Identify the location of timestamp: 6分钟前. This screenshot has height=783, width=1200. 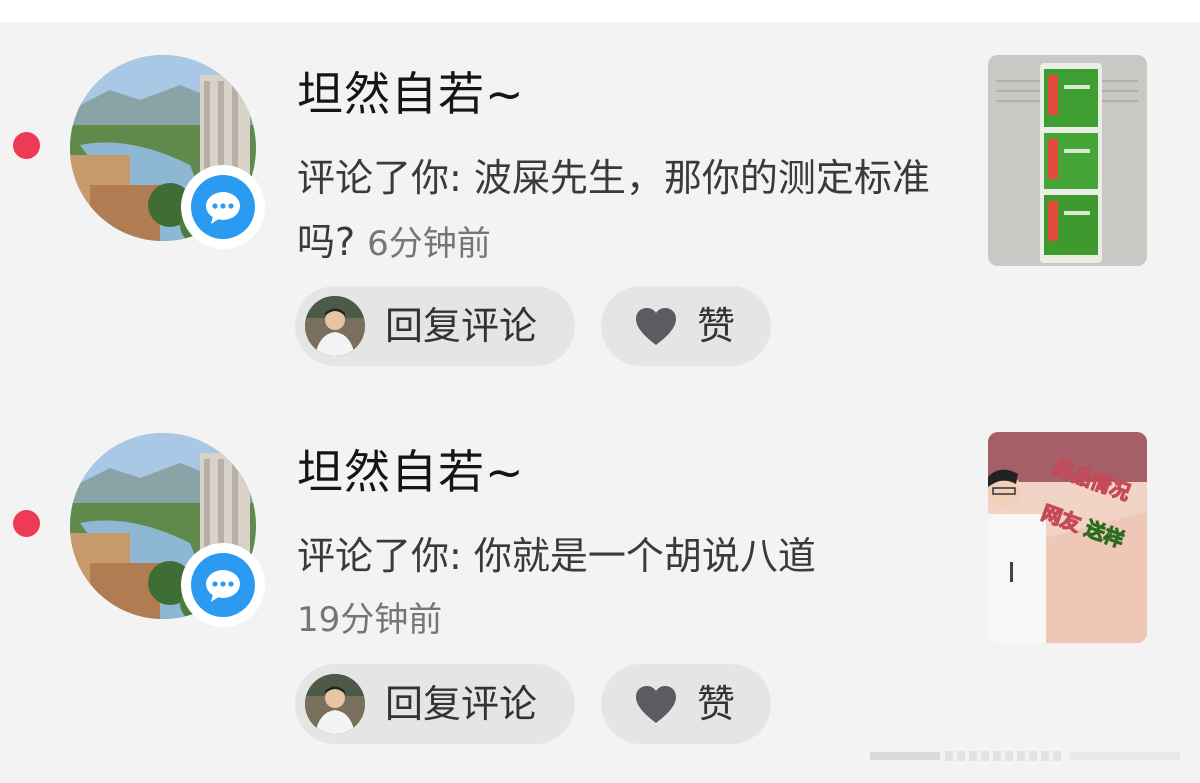
(429, 244).